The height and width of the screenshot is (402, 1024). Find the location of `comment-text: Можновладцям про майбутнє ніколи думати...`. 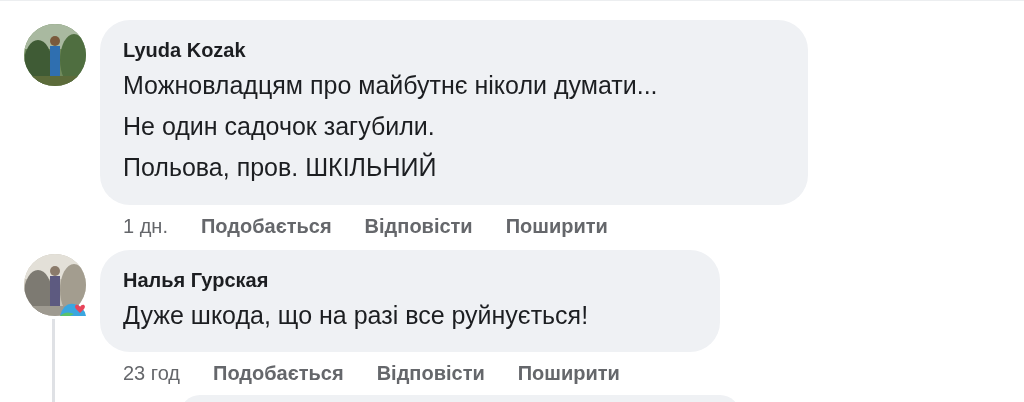

comment-text: Можновладцям про майбутнє ніколи думати... is located at coordinates (391, 85).